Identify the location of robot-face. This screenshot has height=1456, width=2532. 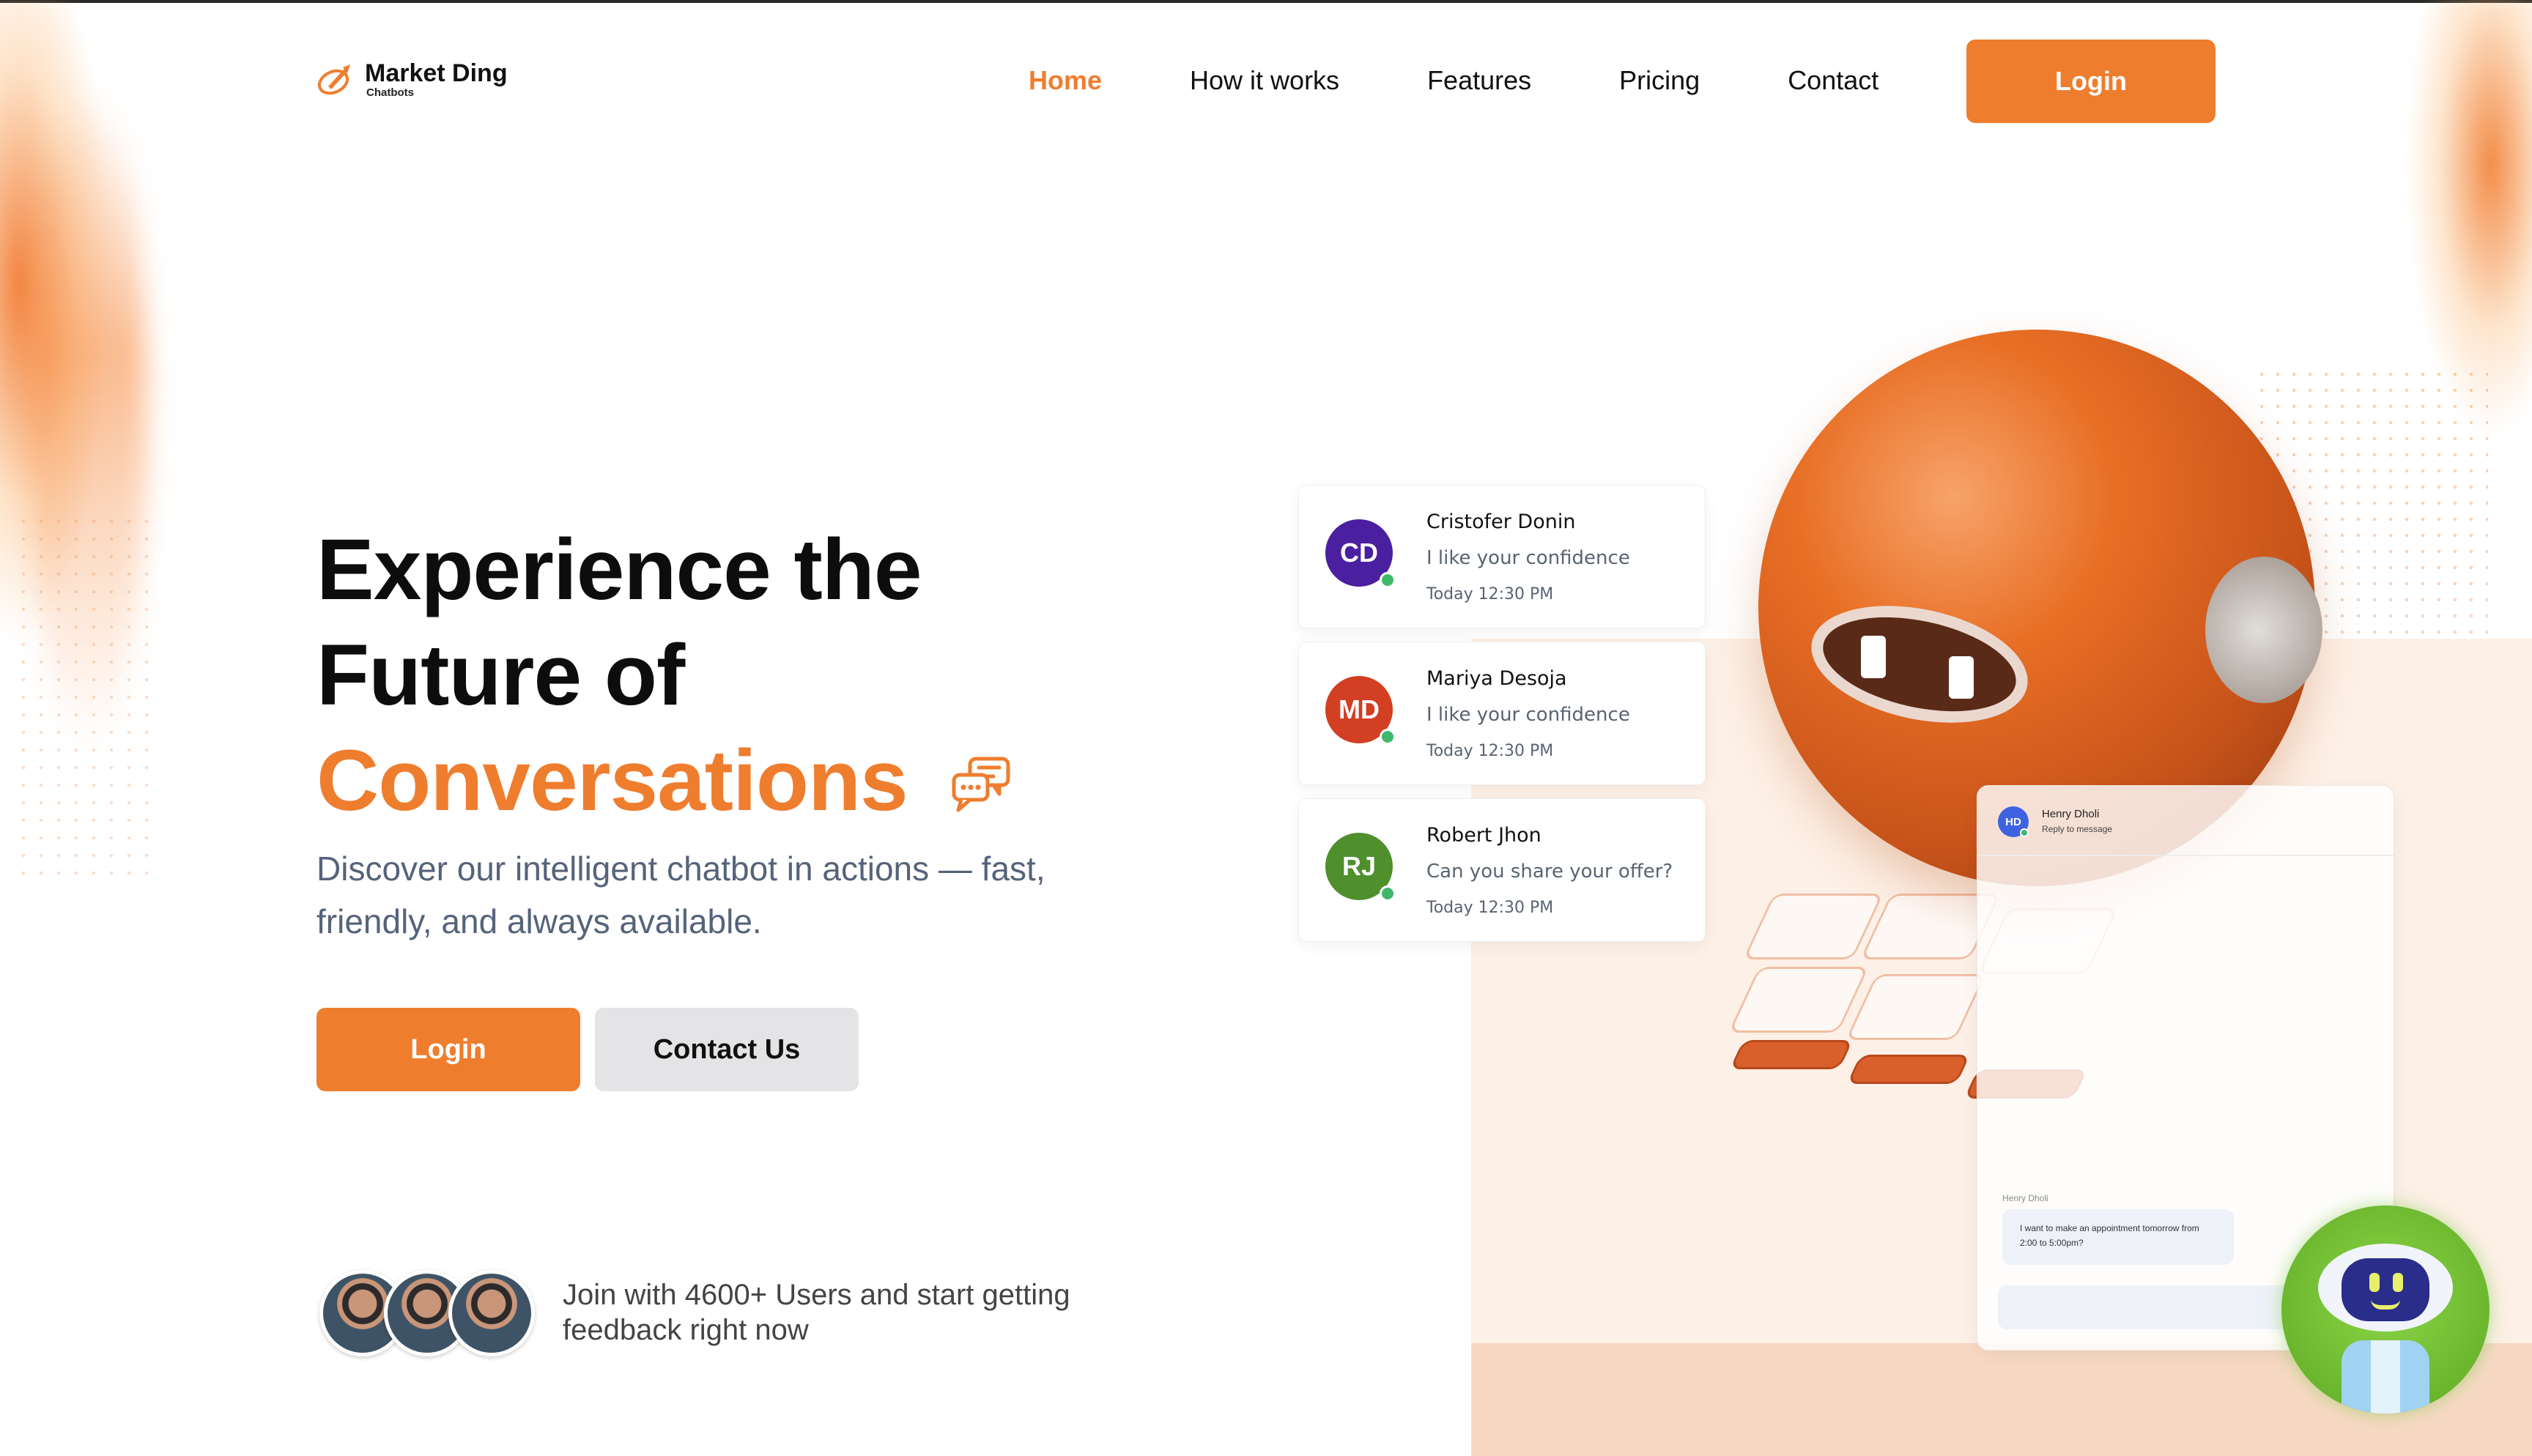
(2385, 1290).